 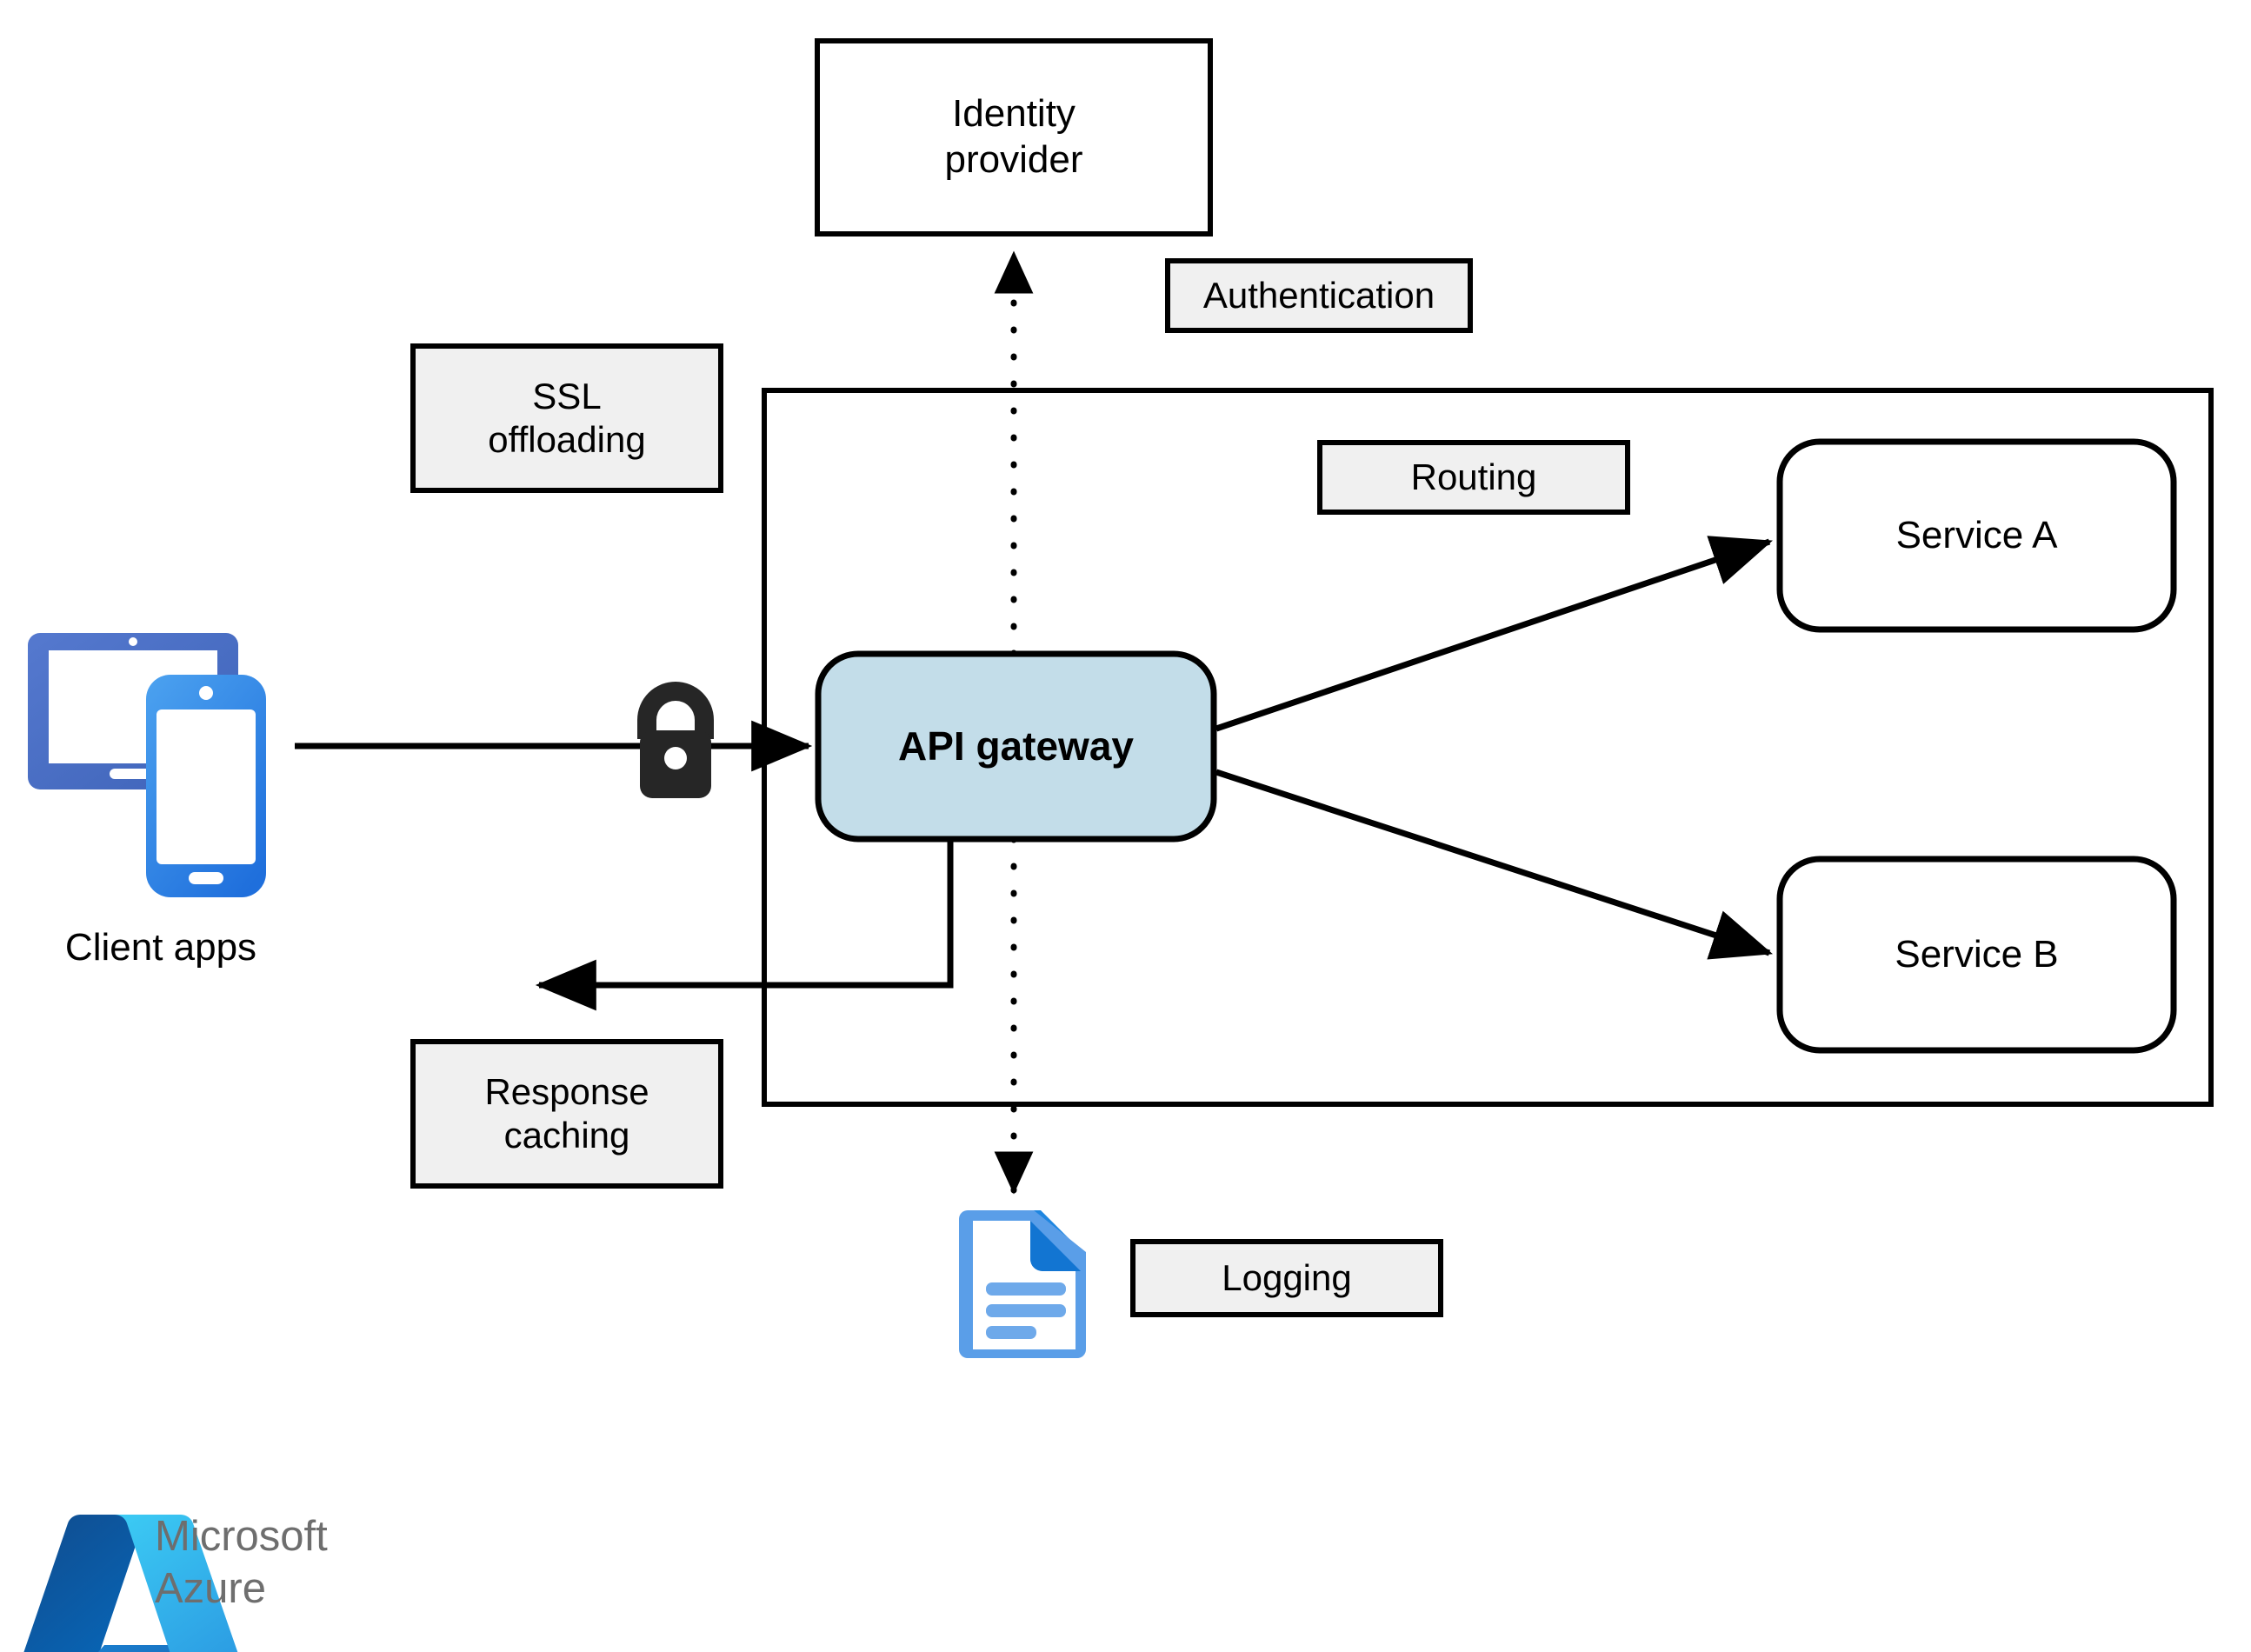 I want to click on api-gateway-box, so click(x=1016, y=746).